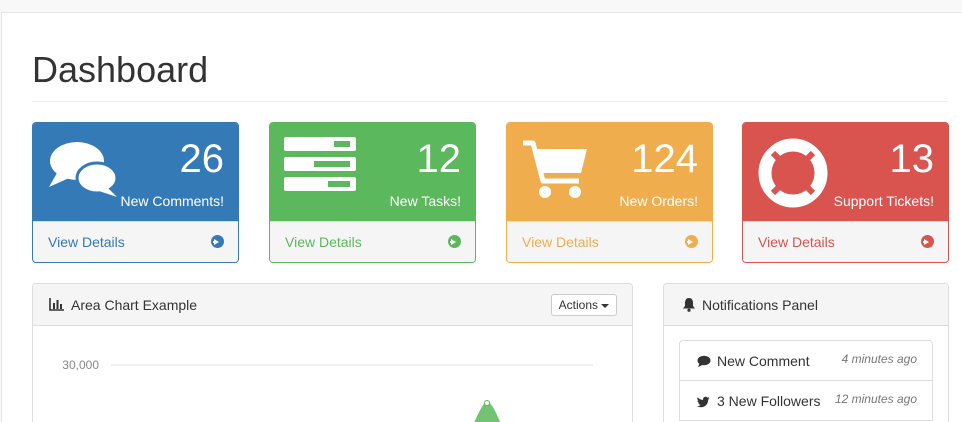  I want to click on support-count: 13, so click(912, 159).